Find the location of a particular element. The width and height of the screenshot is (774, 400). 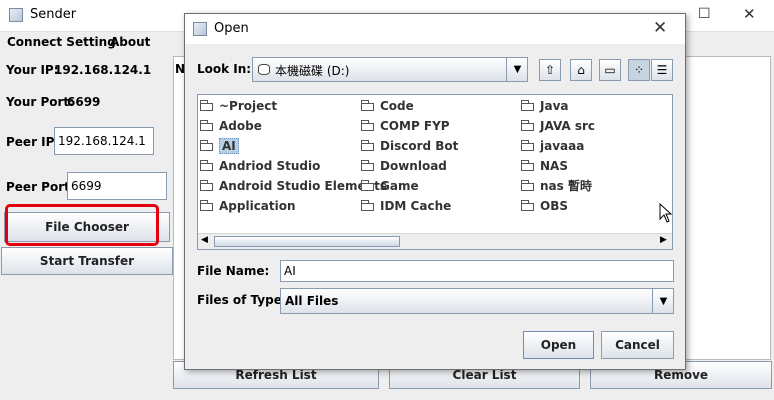

file-item-label: Andriod Studio is located at coordinates (270, 166).